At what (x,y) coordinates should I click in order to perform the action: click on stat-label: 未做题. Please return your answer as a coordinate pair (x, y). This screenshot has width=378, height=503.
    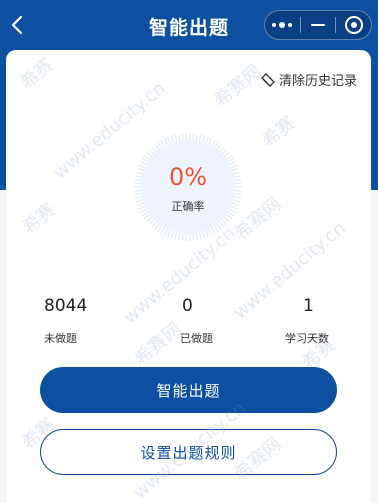
    Looking at the image, I should click on (60, 338).